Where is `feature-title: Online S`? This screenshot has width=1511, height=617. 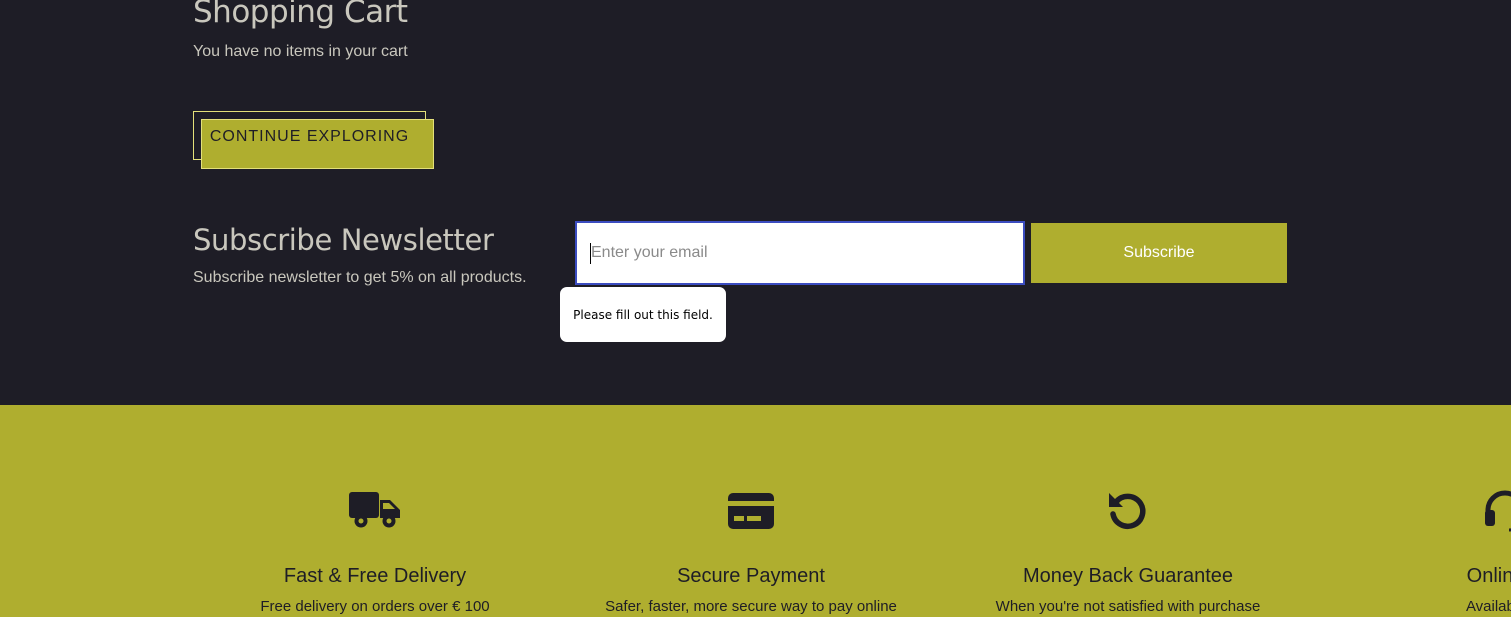
feature-title: Online S is located at coordinates (1488, 576).